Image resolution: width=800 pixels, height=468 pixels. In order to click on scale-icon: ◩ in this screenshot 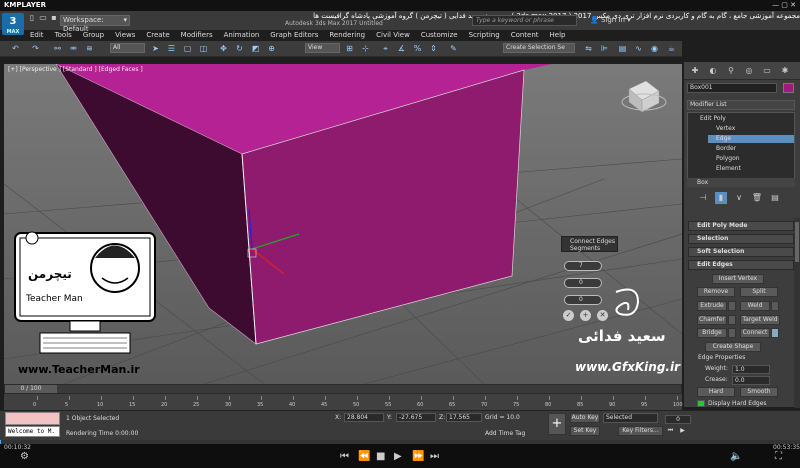, I will do `click(255, 48)`.